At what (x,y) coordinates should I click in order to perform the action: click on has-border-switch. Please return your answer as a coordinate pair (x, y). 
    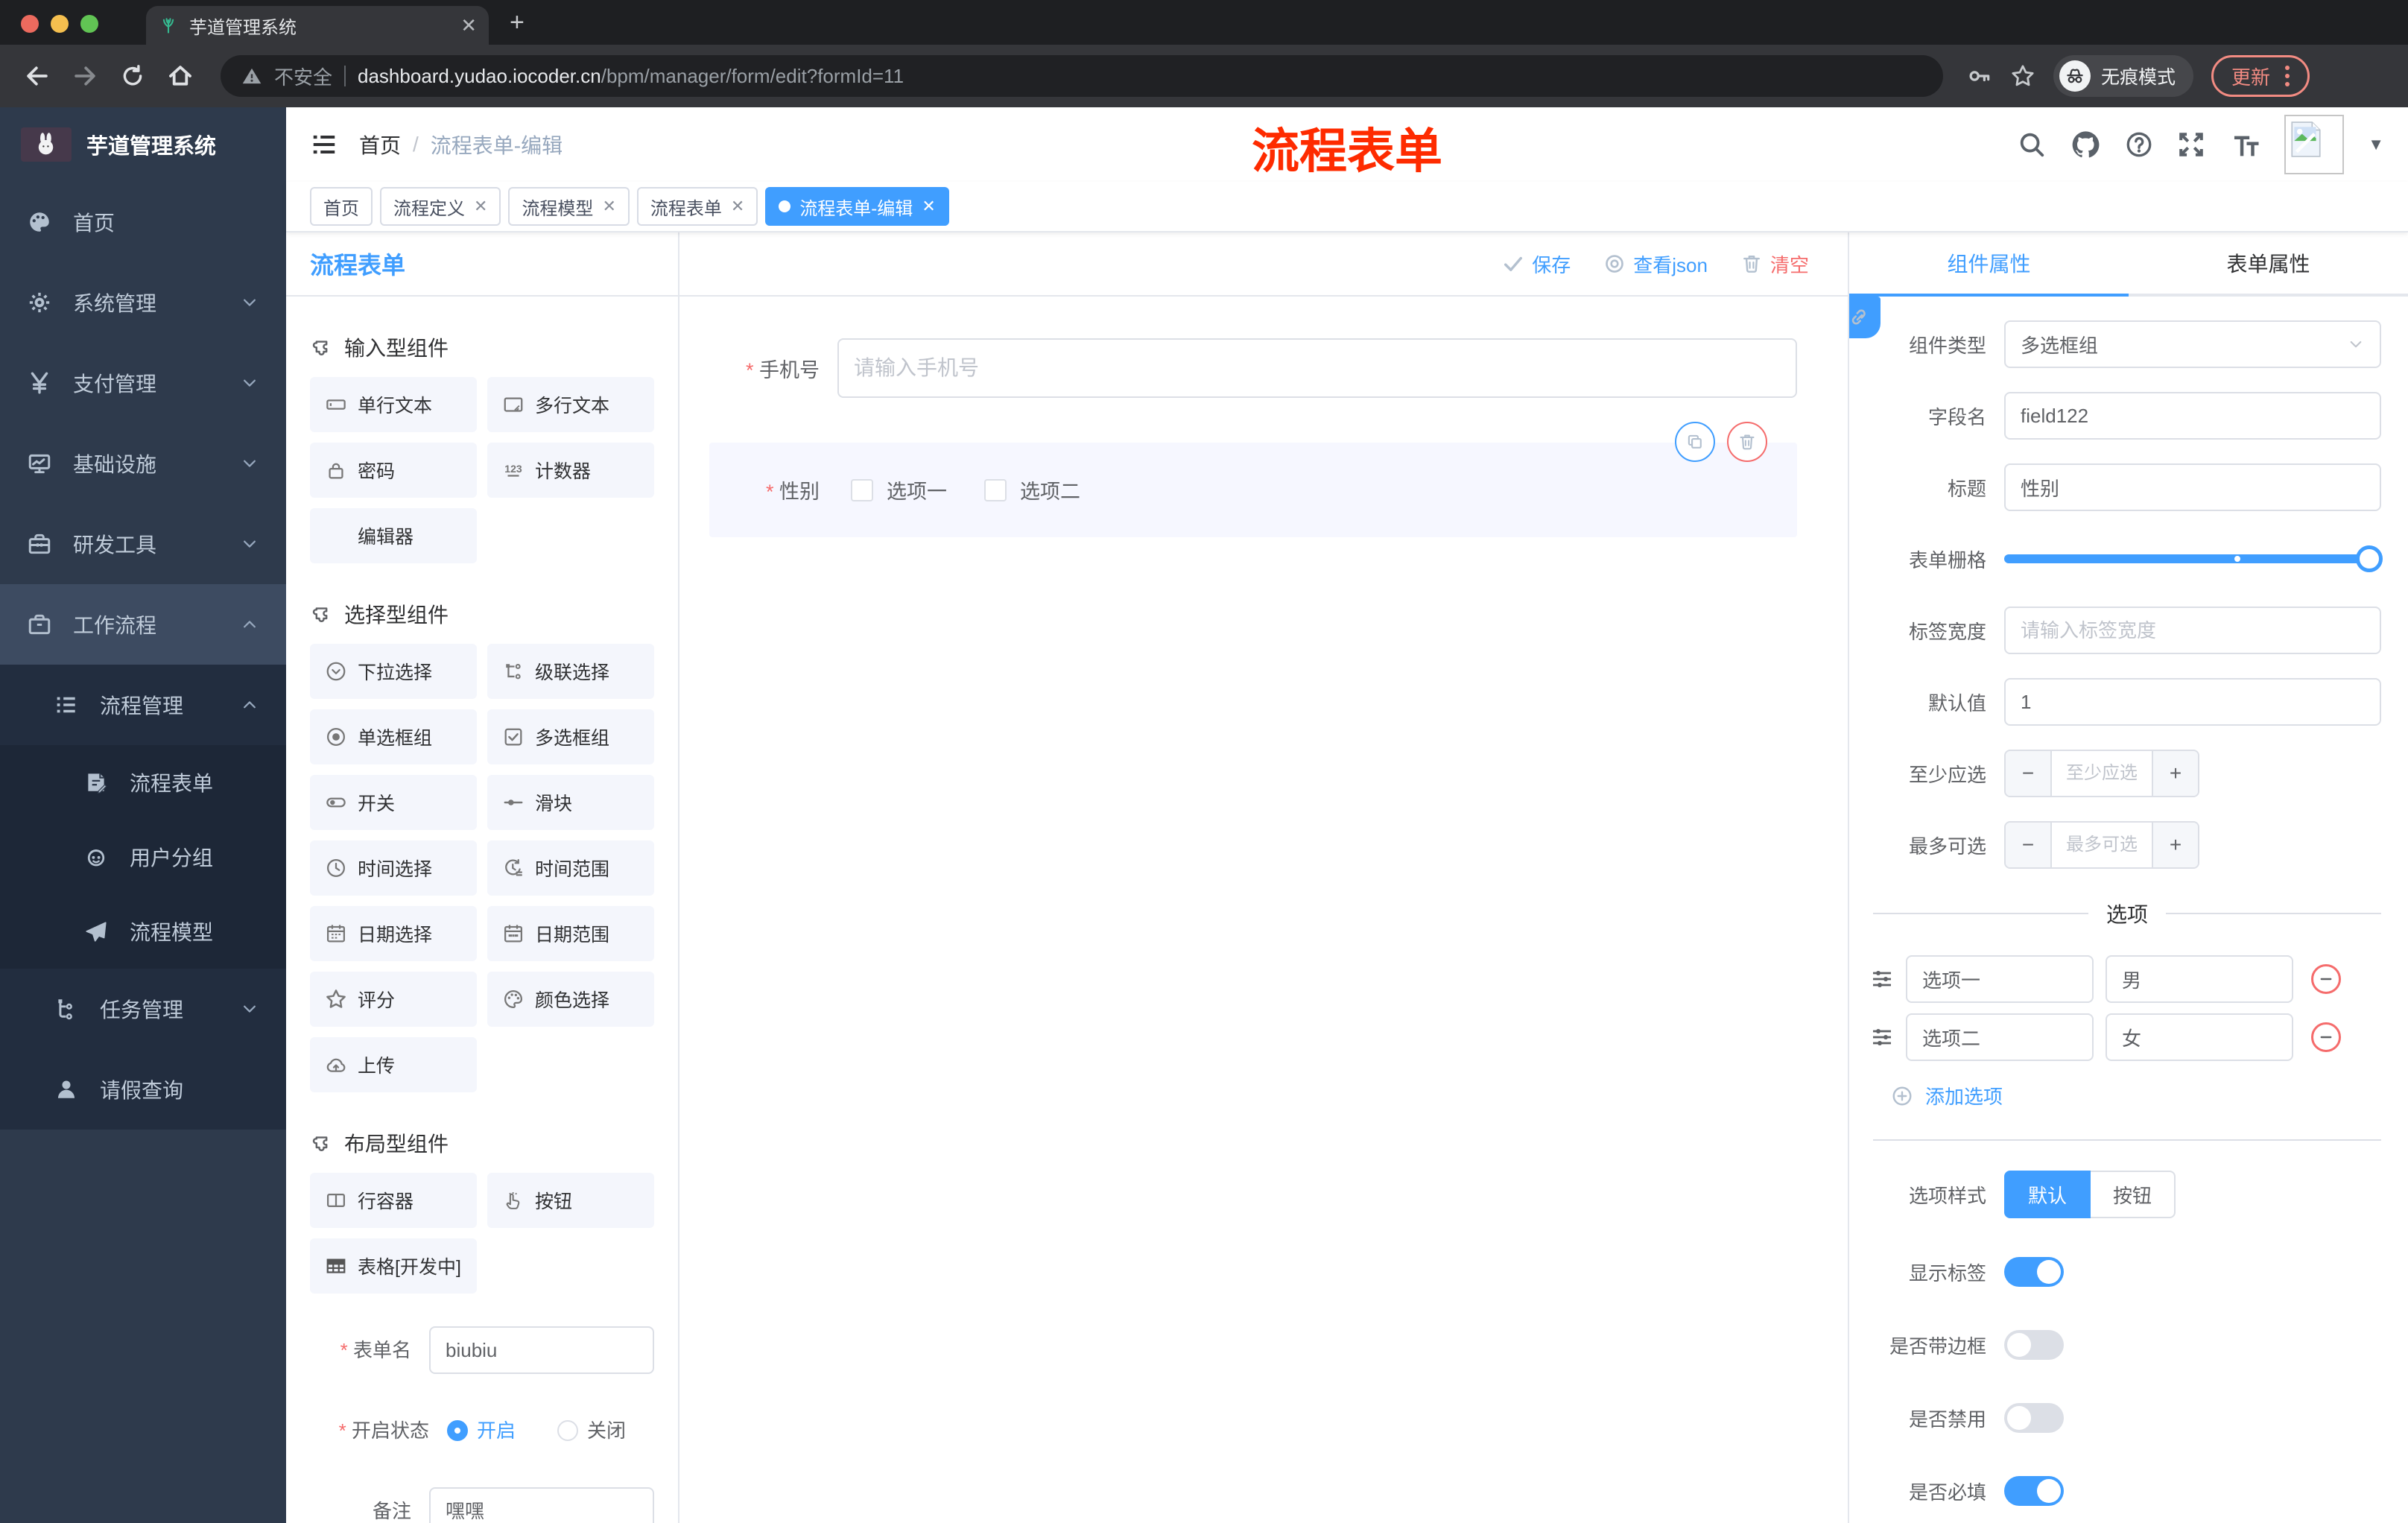
    Looking at the image, I should click on (2034, 1345).